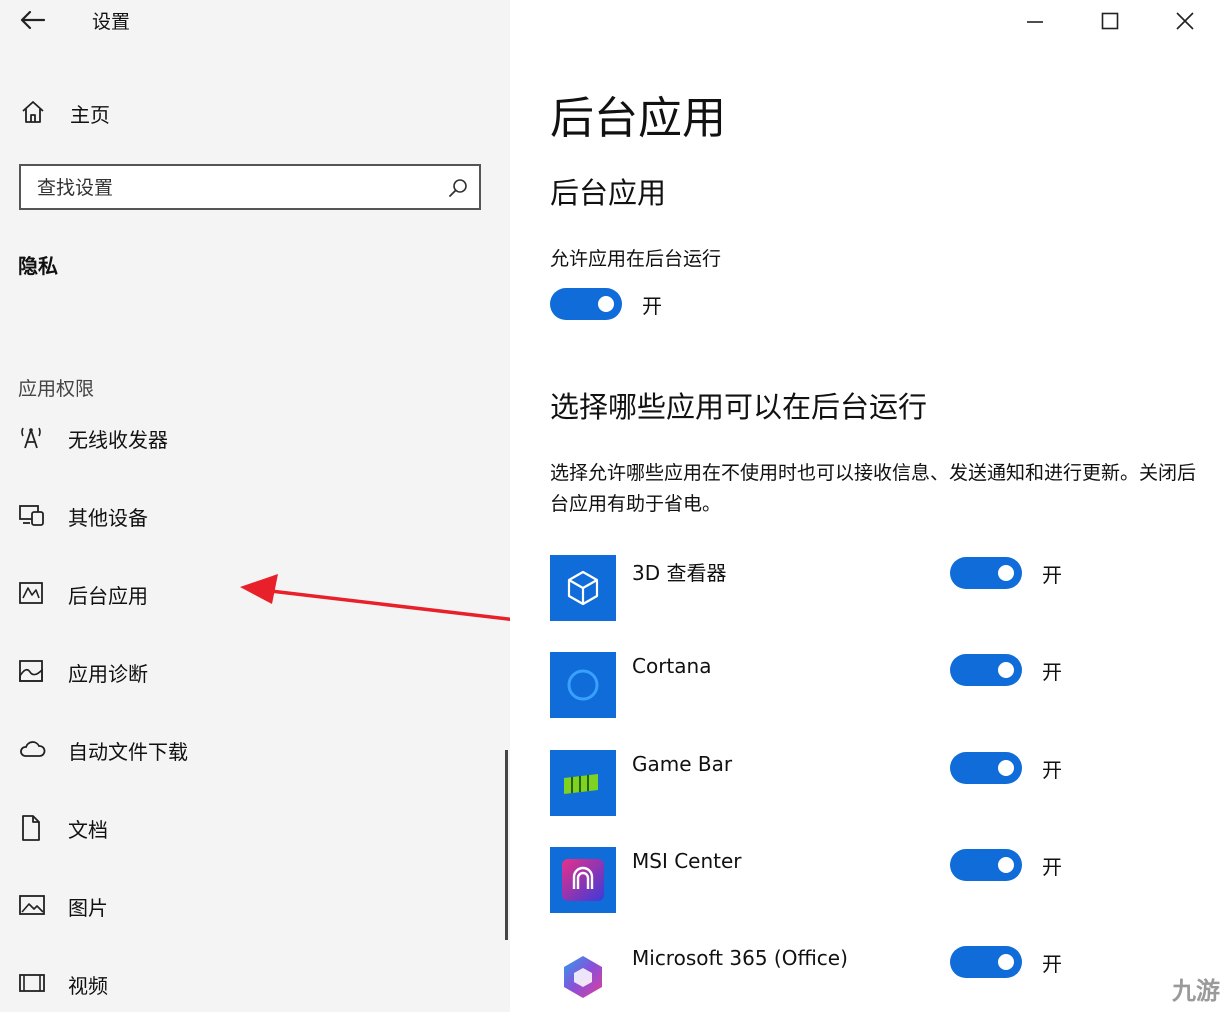  Describe the element at coordinates (636, 259) in the screenshot. I see `allow-background-label: 允许应用在后台运行` at that location.